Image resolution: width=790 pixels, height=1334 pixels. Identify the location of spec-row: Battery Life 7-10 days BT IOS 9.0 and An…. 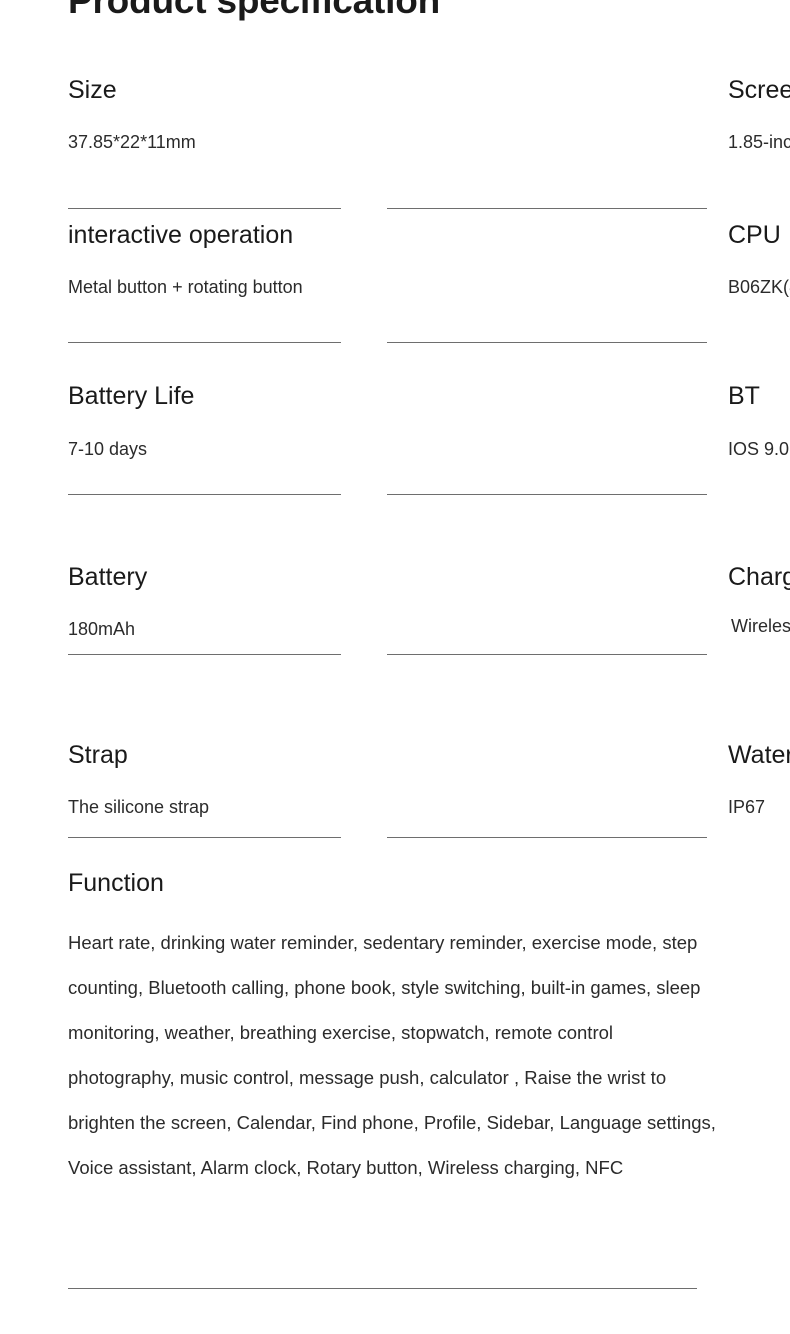
(395, 444).